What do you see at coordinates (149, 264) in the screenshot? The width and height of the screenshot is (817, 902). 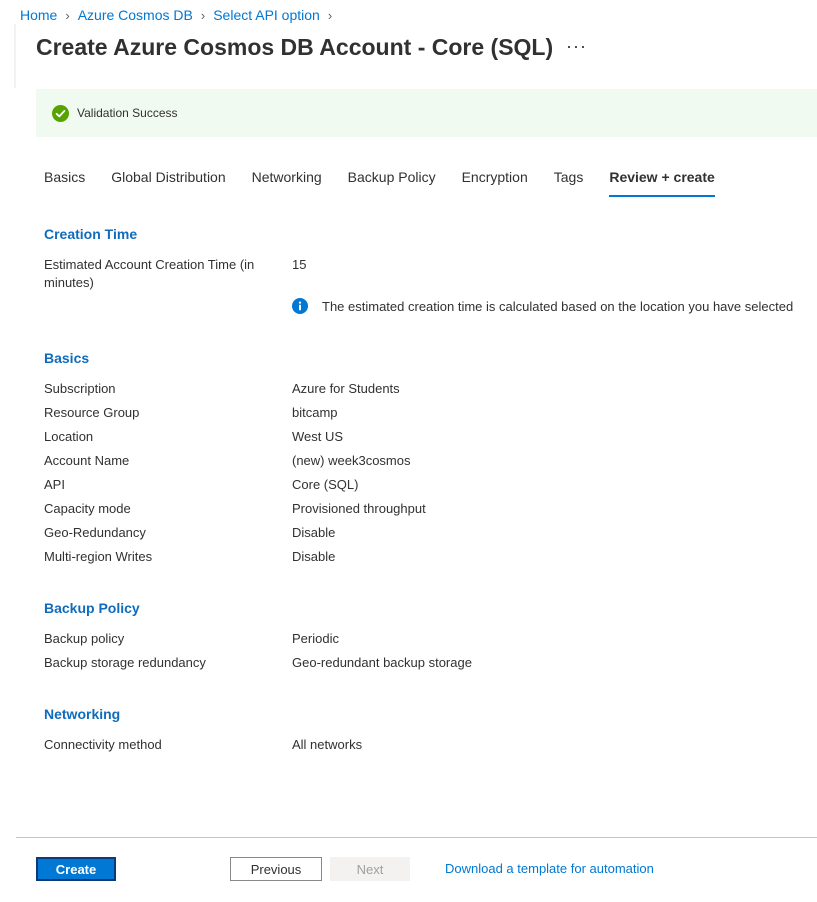 I see `creation-time-label-line1: Estimated Account Creation Time (in` at bounding box center [149, 264].